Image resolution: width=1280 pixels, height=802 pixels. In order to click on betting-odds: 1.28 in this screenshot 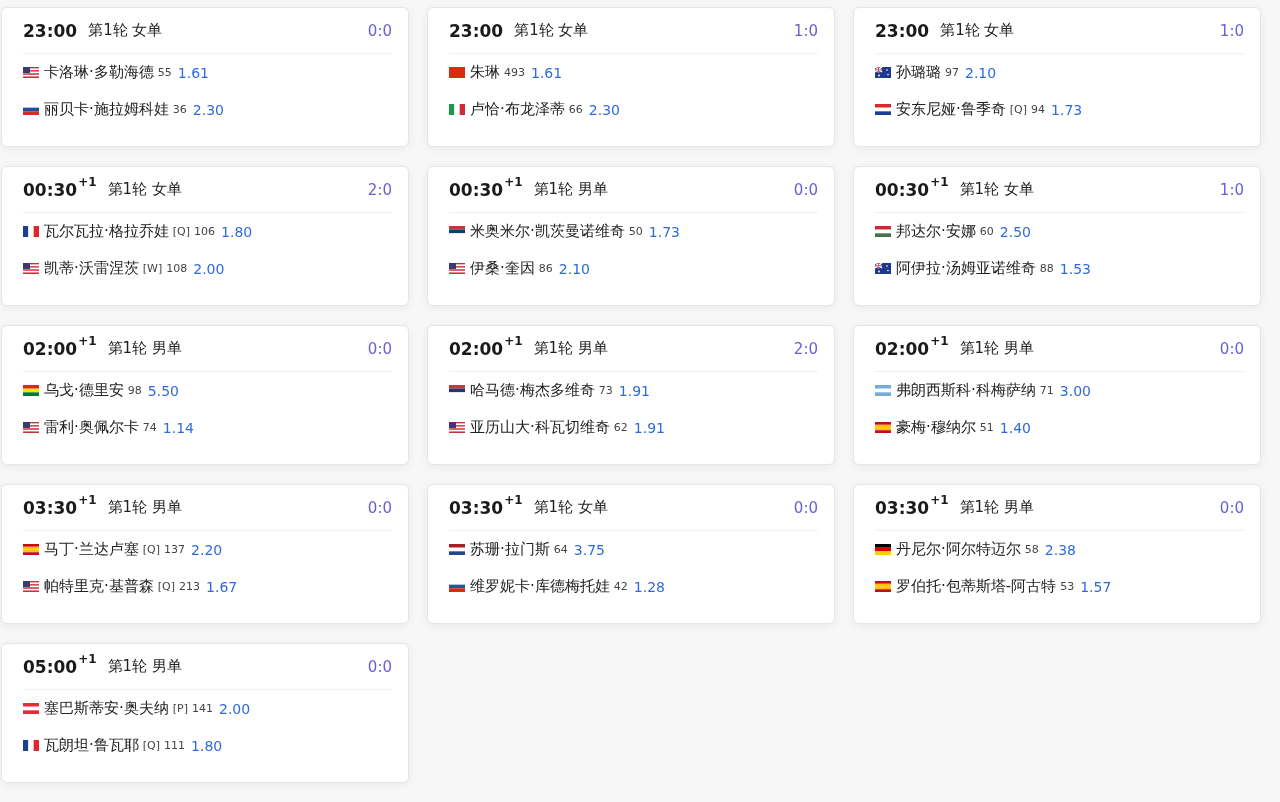, I will do `click(649, 586)`.